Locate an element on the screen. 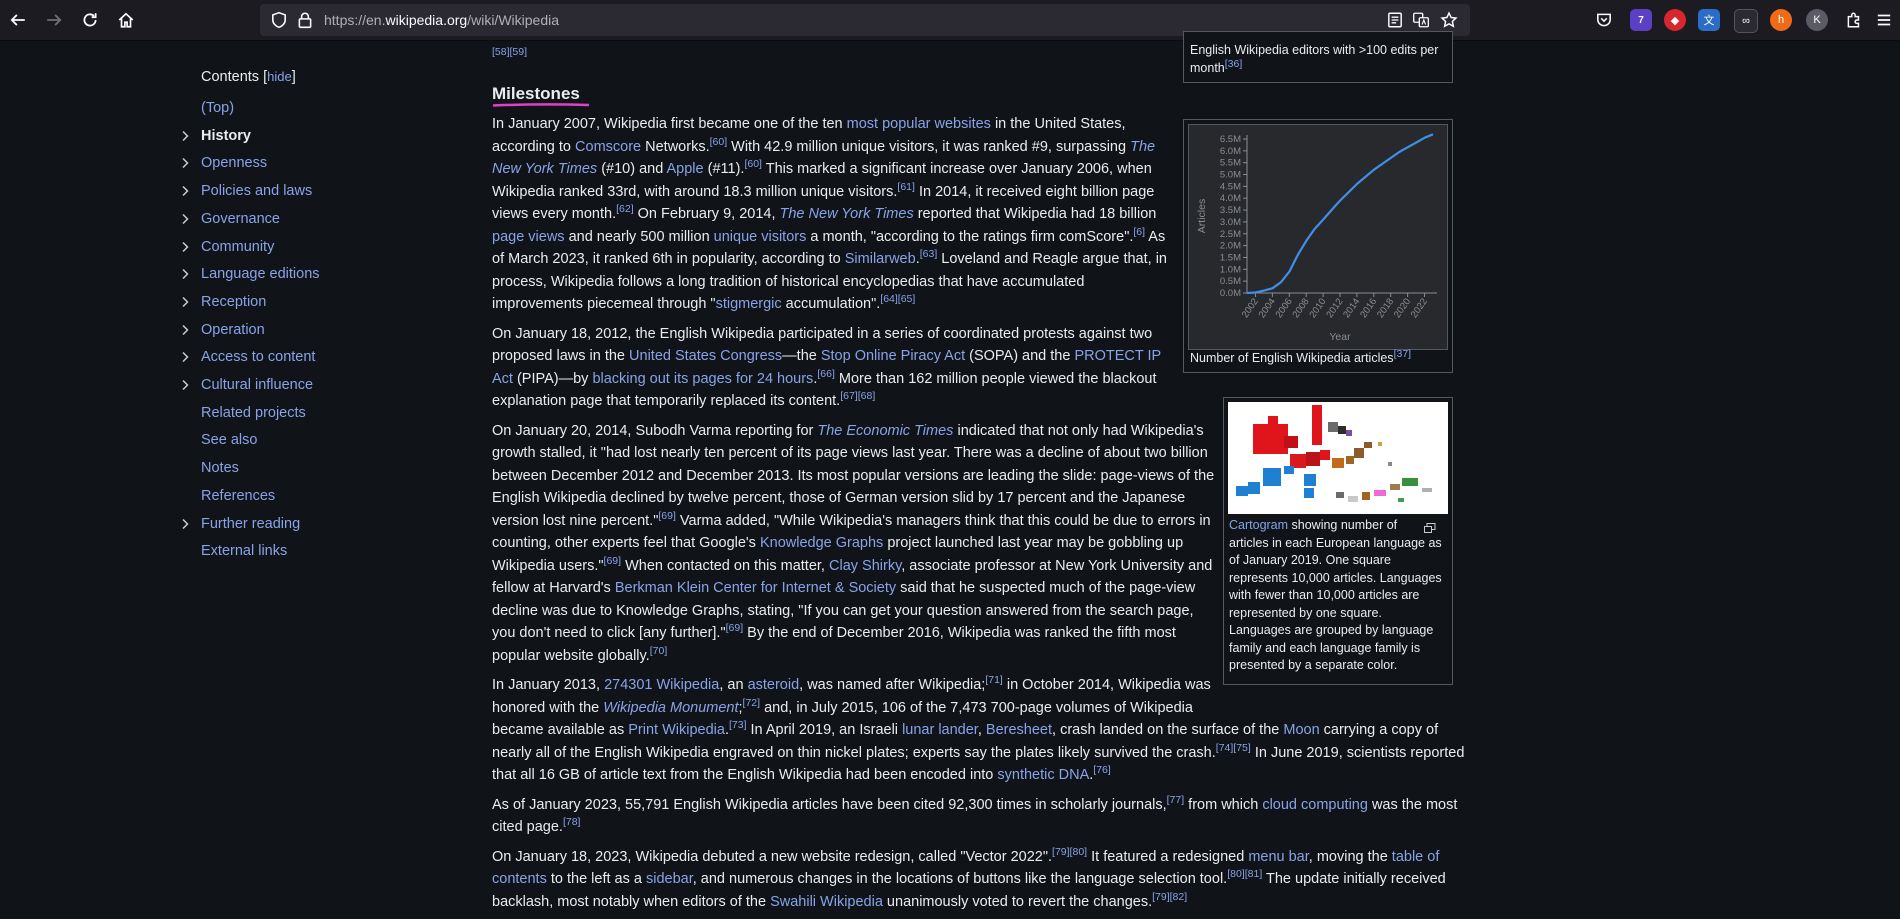  article-link: 274301 Wikipedia is located at coordinates (661, 685).